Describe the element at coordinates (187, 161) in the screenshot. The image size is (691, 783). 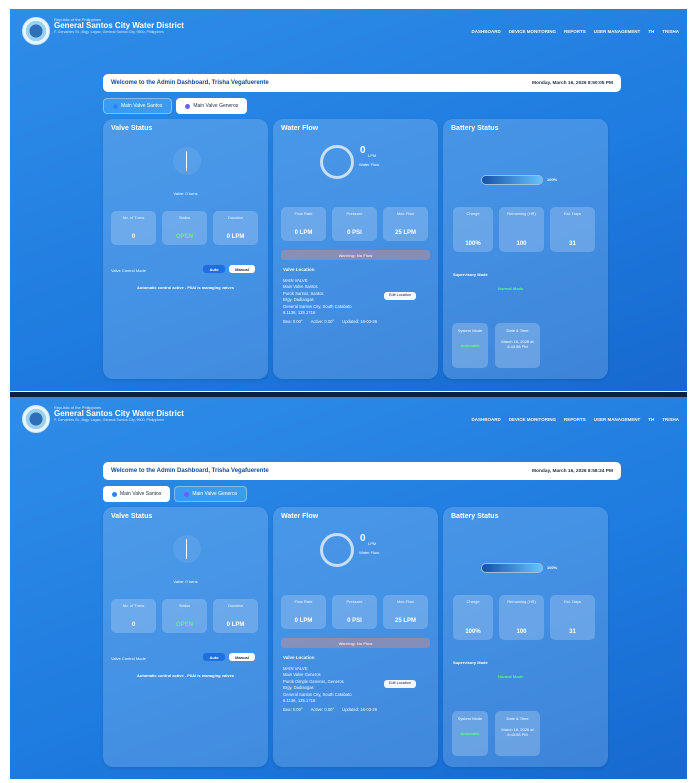
I see `valve-gauge-icon` at that location.